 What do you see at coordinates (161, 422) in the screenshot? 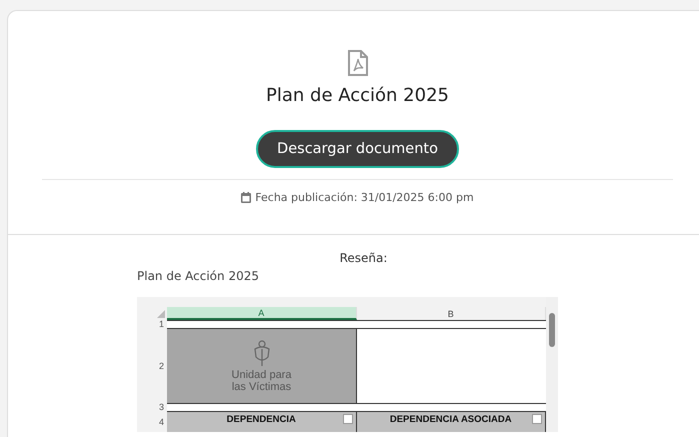
I see `row-number: 4` at bounding box center [161, 422].